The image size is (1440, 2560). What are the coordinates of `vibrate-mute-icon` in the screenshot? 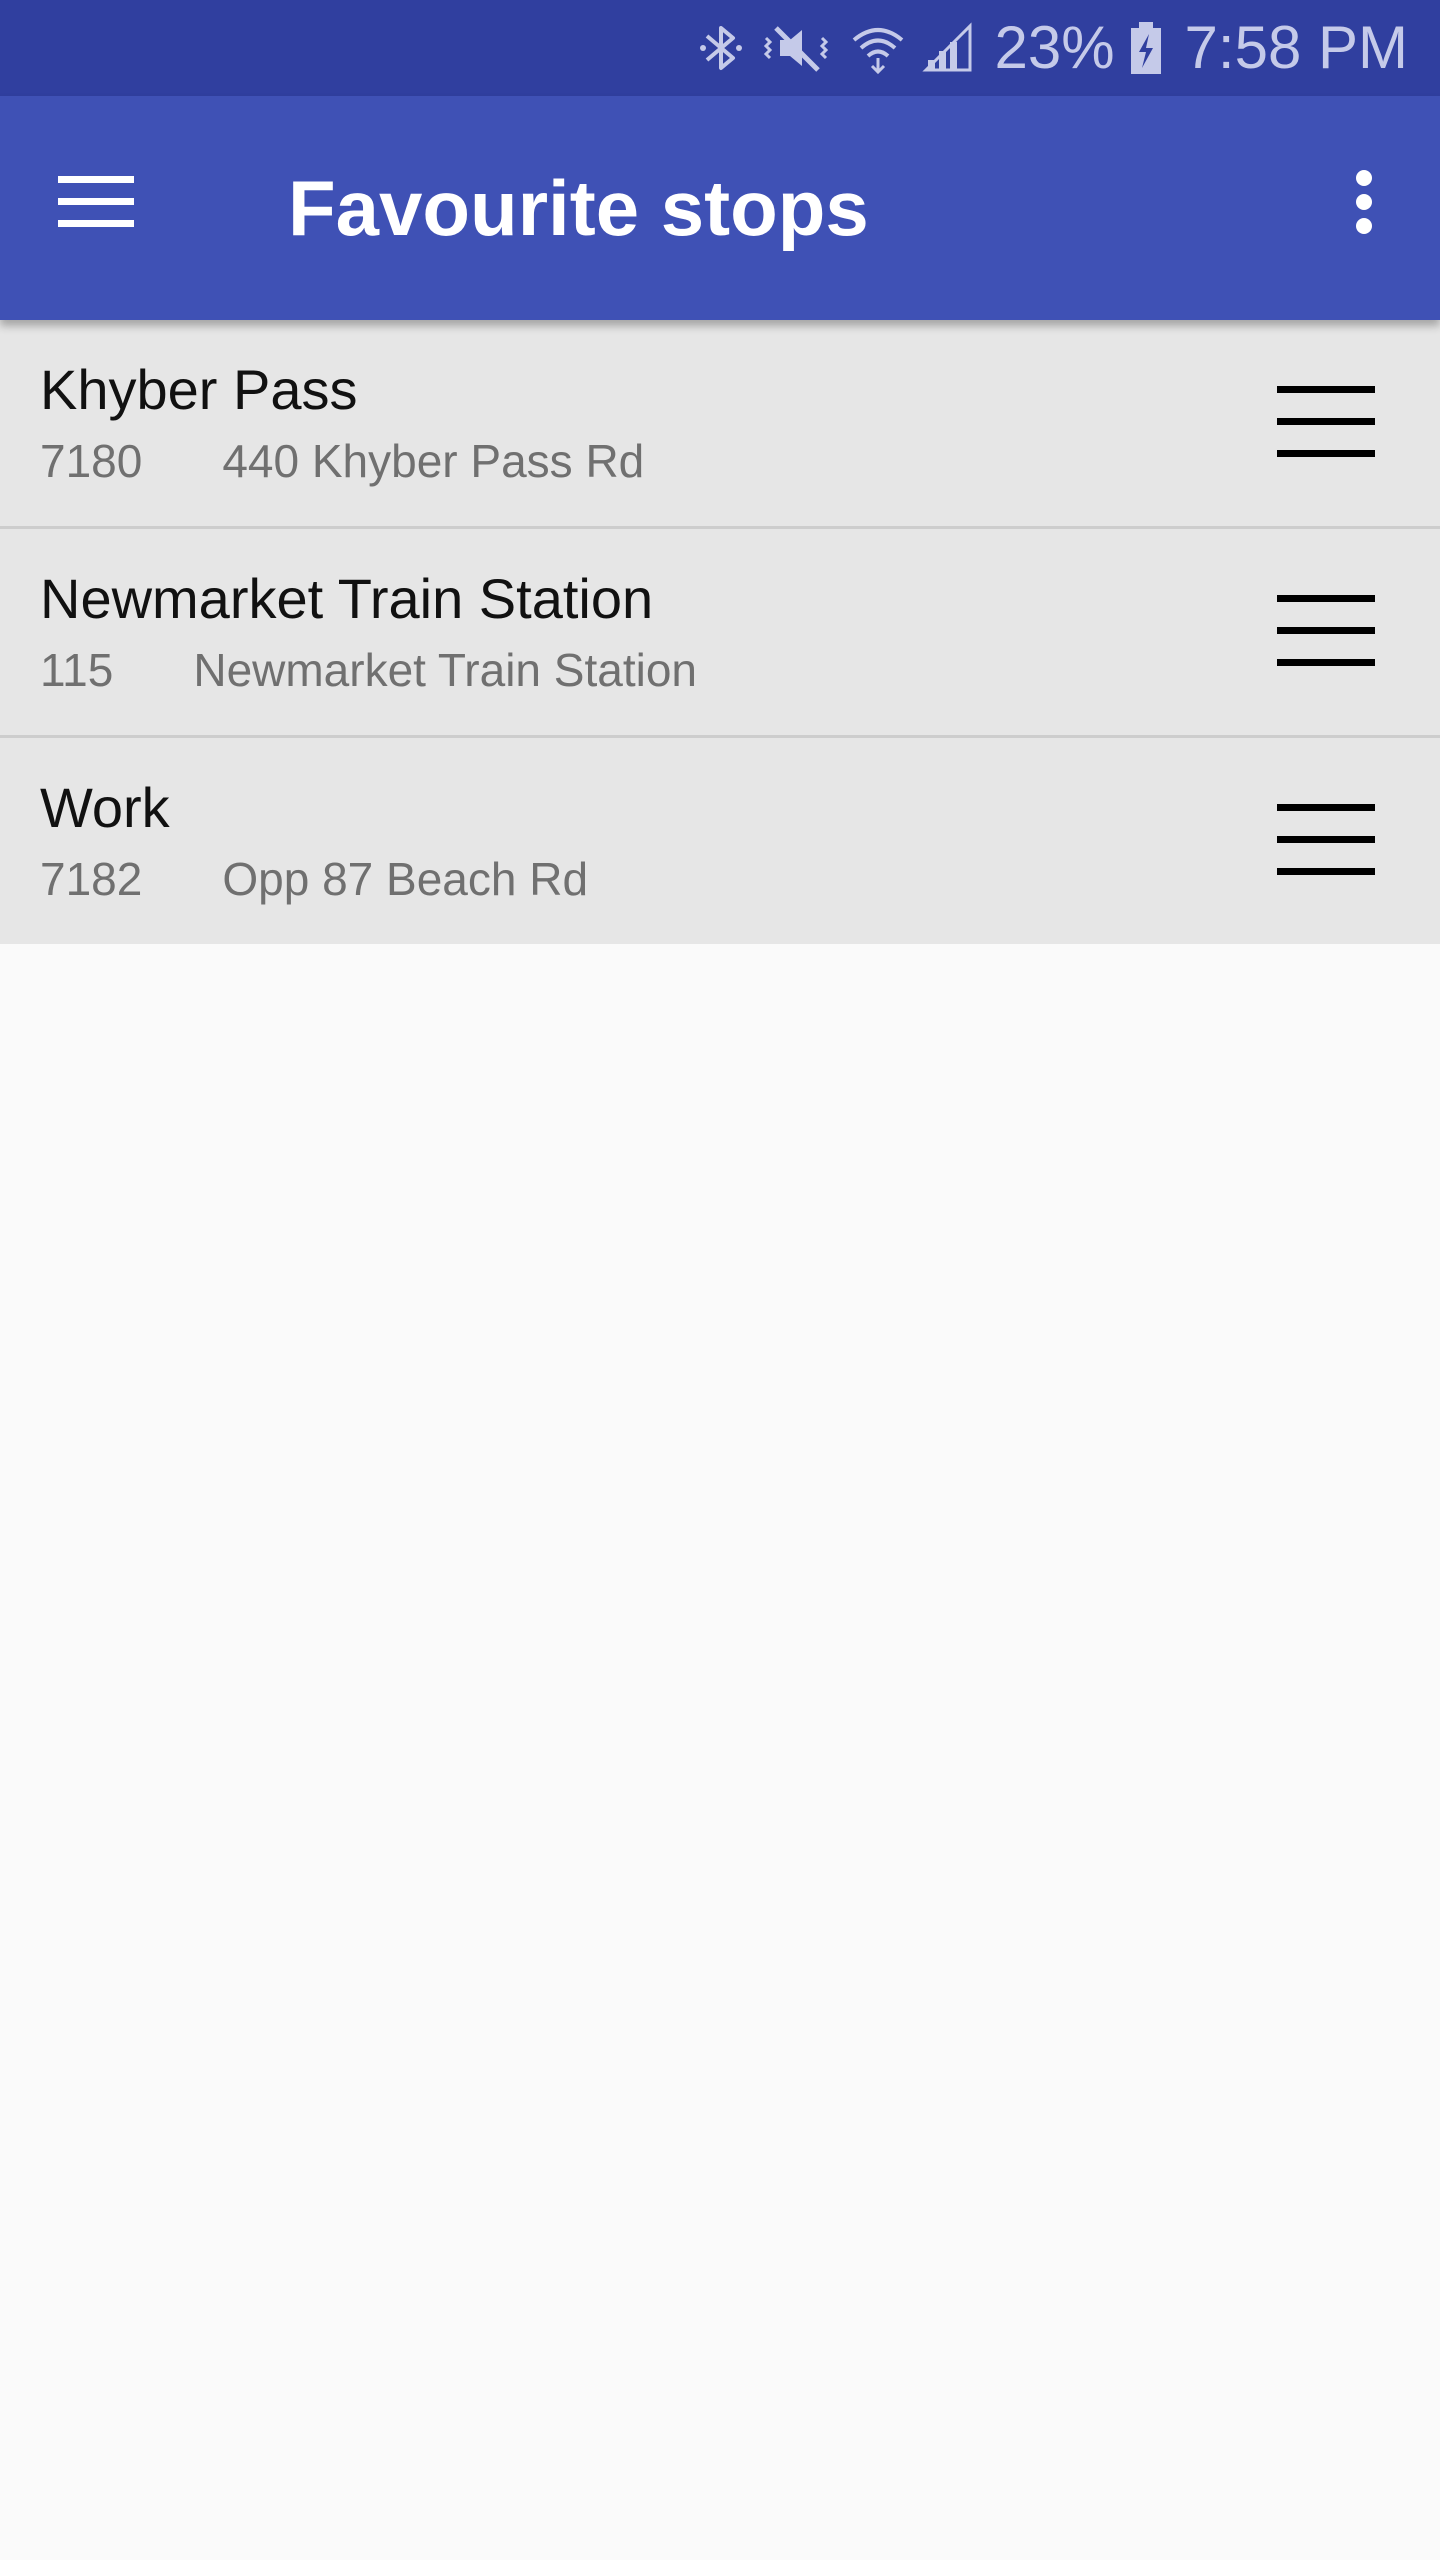 It's located at (798, 48).